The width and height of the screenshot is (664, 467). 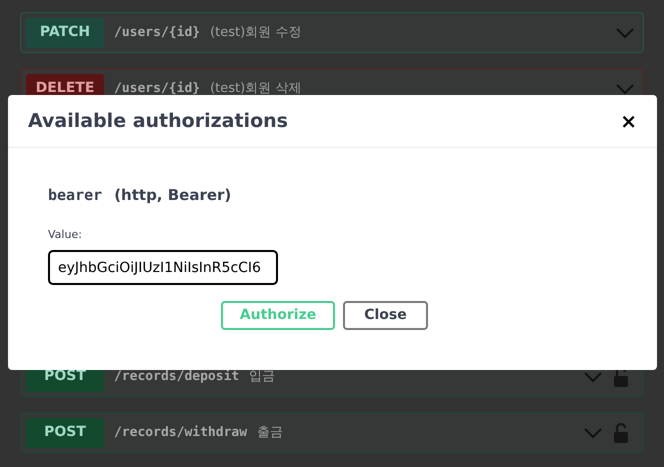 I want to click on value-label: Value:, so click(x=65, y=234).